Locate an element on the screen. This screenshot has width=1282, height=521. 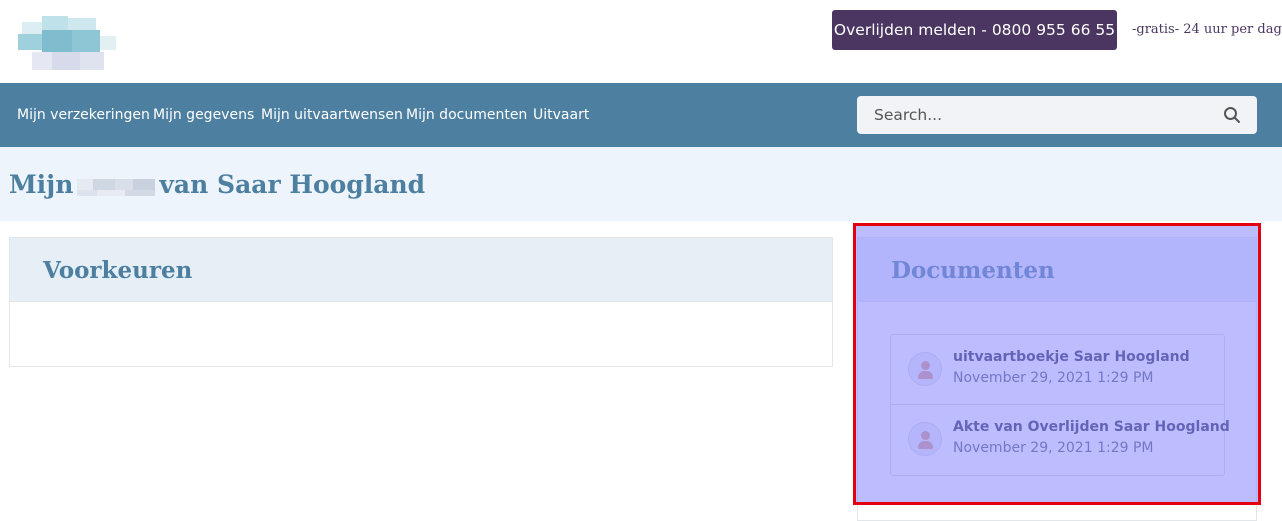
nav-item-mijn-uitvaartwensen: Mijn uitvaartwensen is located at coordinates (332, 115).